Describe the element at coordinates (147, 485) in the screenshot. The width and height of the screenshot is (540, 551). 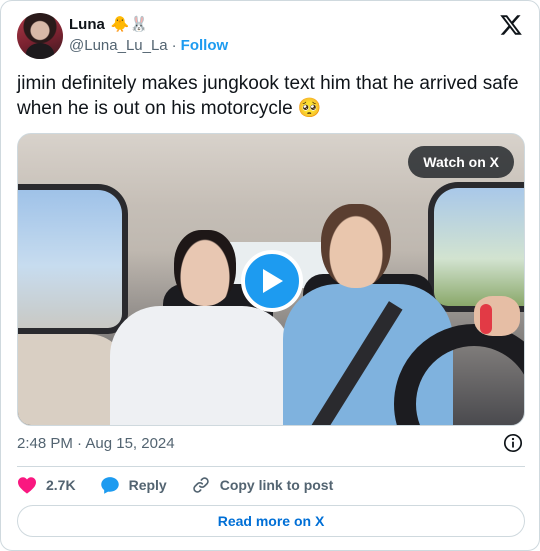
I see `reply-label: Reply` at that location.